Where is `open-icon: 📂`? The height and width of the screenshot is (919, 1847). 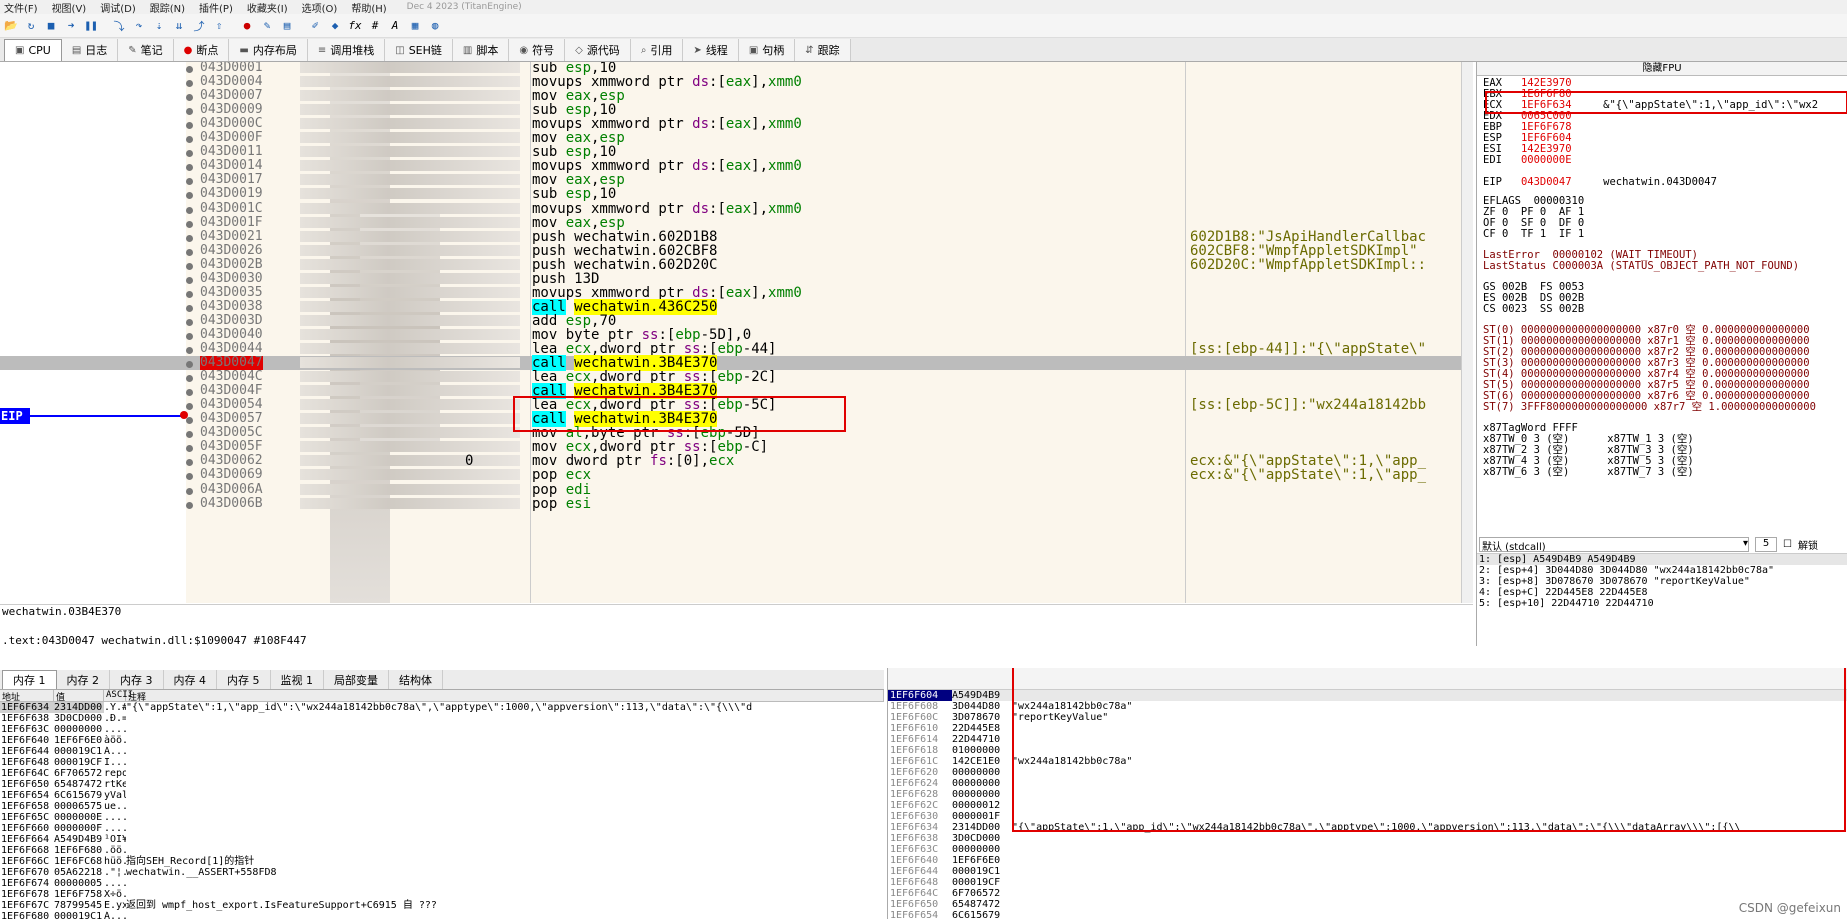 open-icon: 📂 is located at coordinates (11, 26).